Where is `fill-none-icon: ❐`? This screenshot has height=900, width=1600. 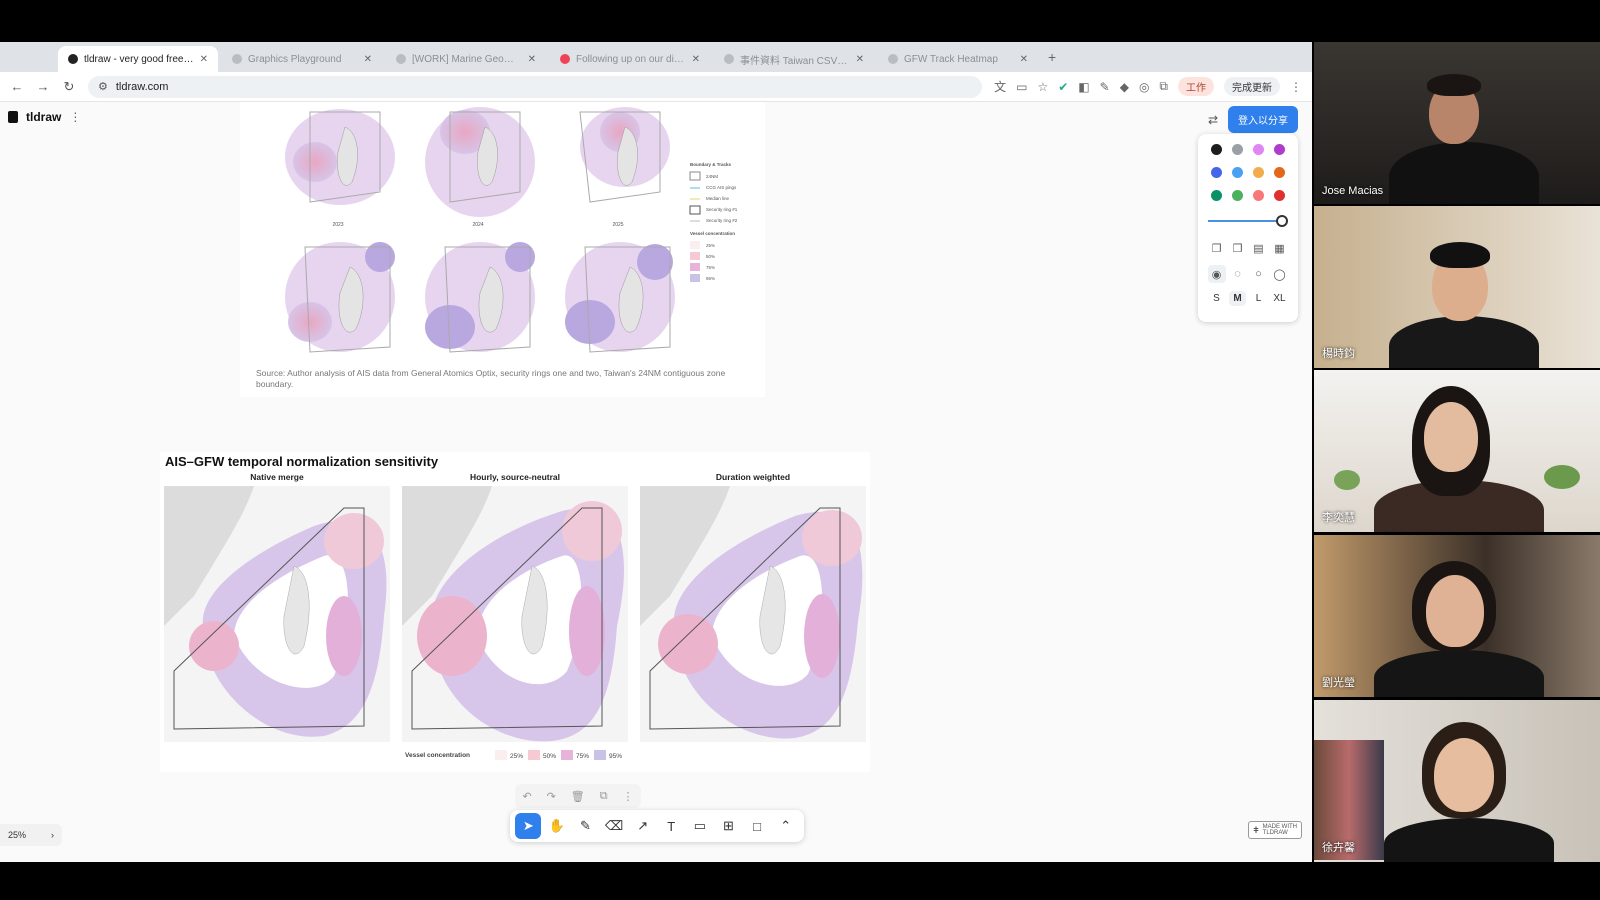 fill-none-icon: ❐ is located at coordinates (1217, 248).